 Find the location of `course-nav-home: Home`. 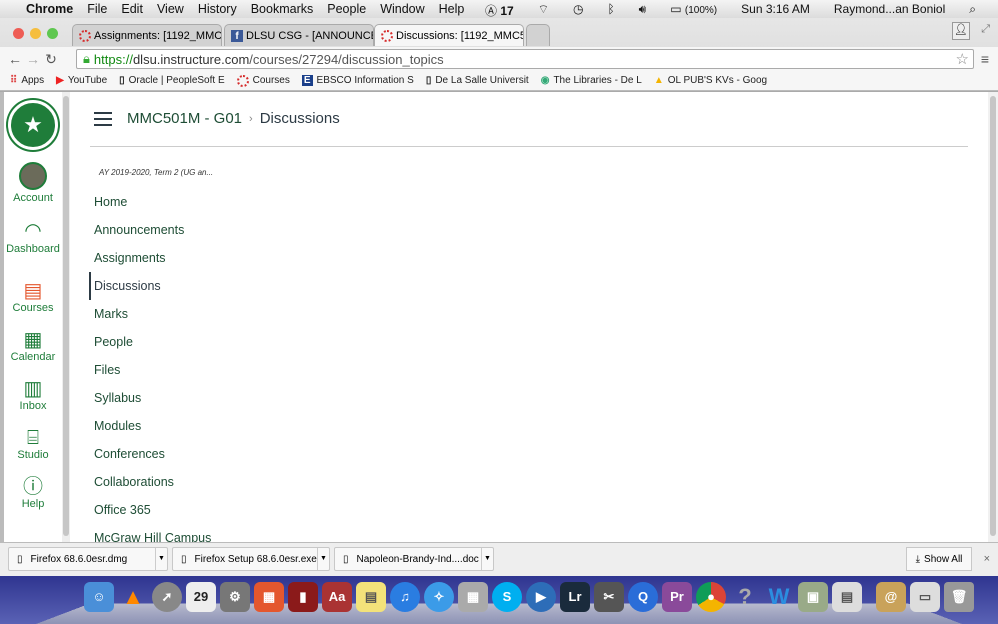

course-nav-home: Home is located at coordinates (150, 202).